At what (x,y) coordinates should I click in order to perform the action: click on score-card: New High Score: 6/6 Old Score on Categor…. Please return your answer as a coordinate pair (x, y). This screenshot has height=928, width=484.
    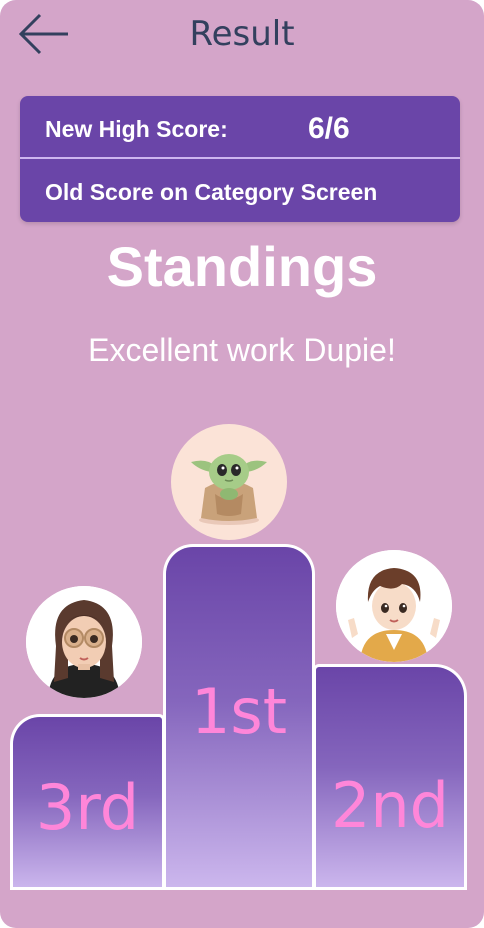
    Looking at the image, I should click on (240, 159).